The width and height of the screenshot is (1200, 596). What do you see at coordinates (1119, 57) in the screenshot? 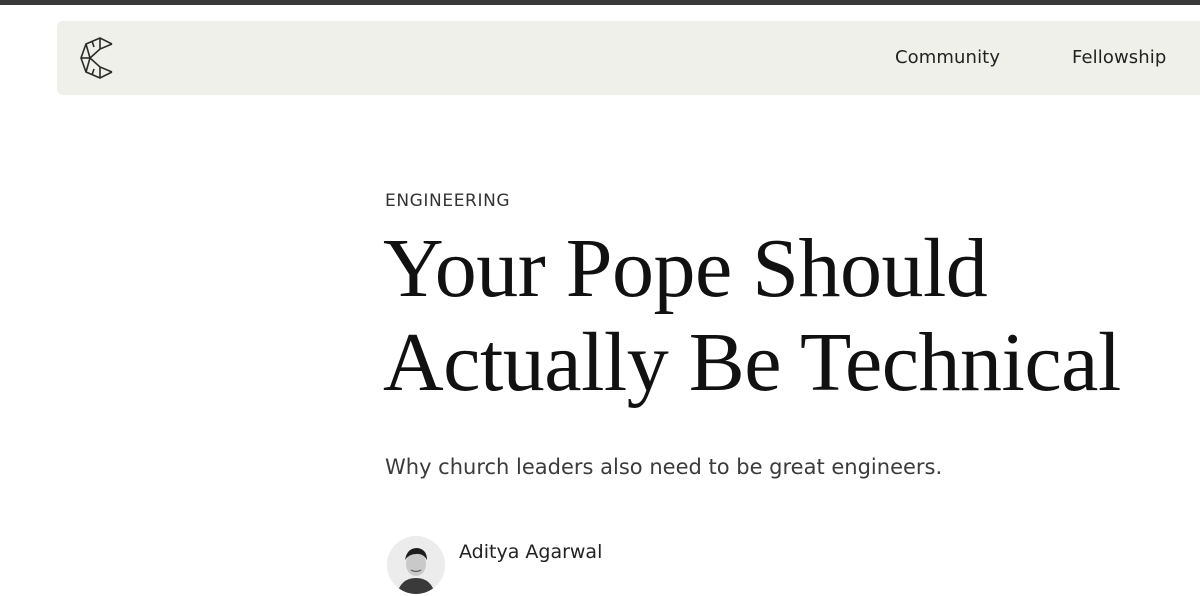
I see `nav-link-fellowship: Fellowship` at bounding box center [1119, 57].